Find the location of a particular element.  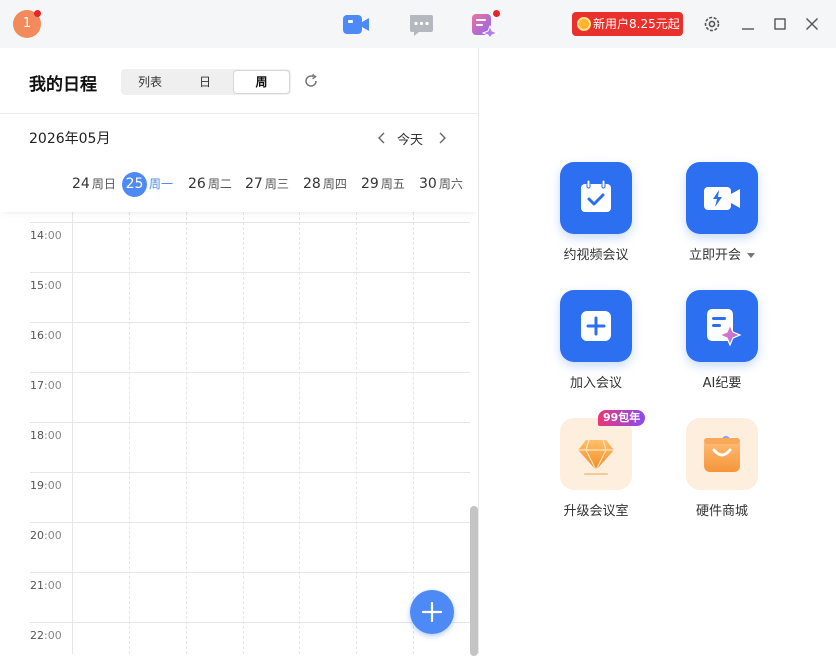

hour-value: 14 is located at coordinates (37, 235).